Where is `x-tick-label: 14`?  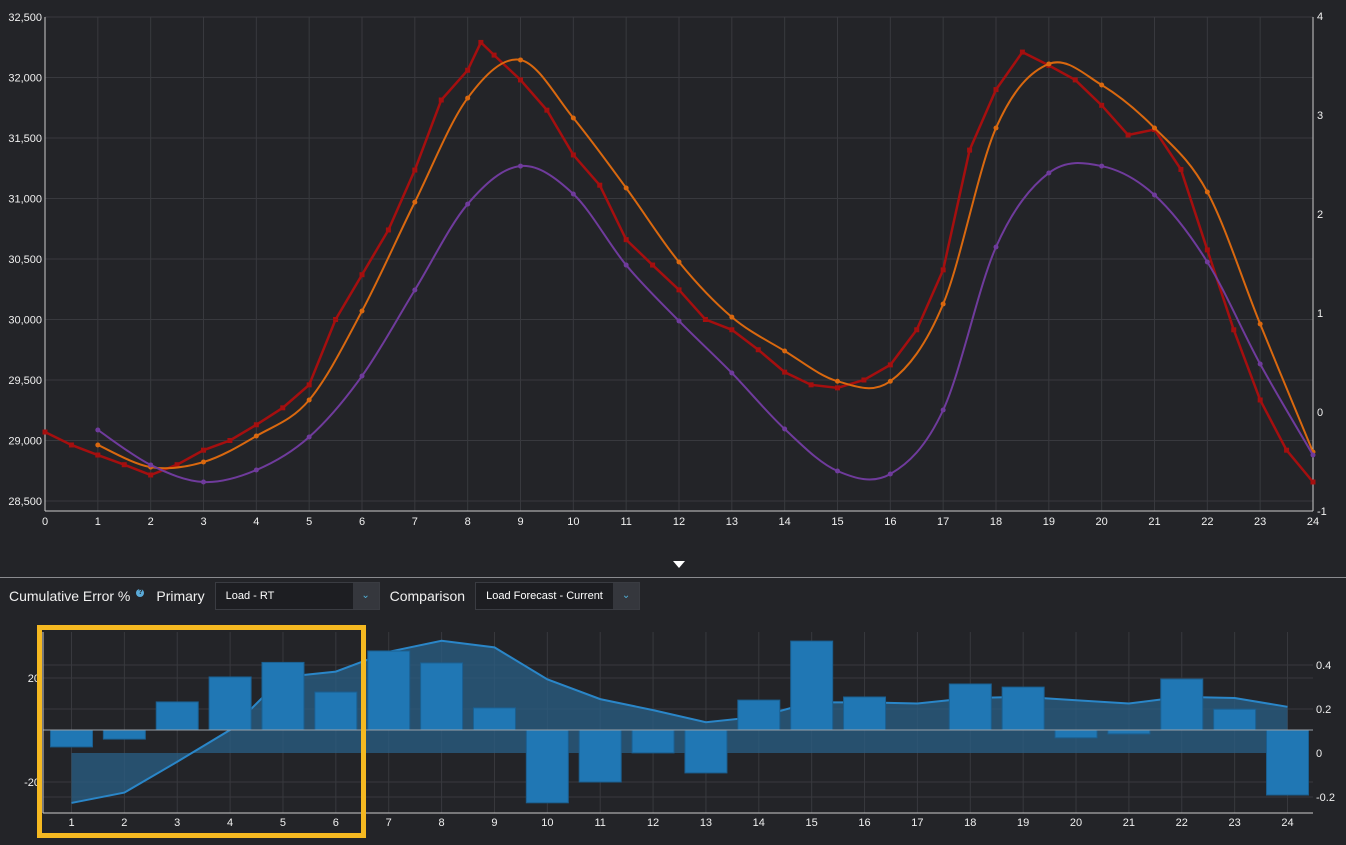 x-tick-label: 14 is located at coordinates (785, 522).